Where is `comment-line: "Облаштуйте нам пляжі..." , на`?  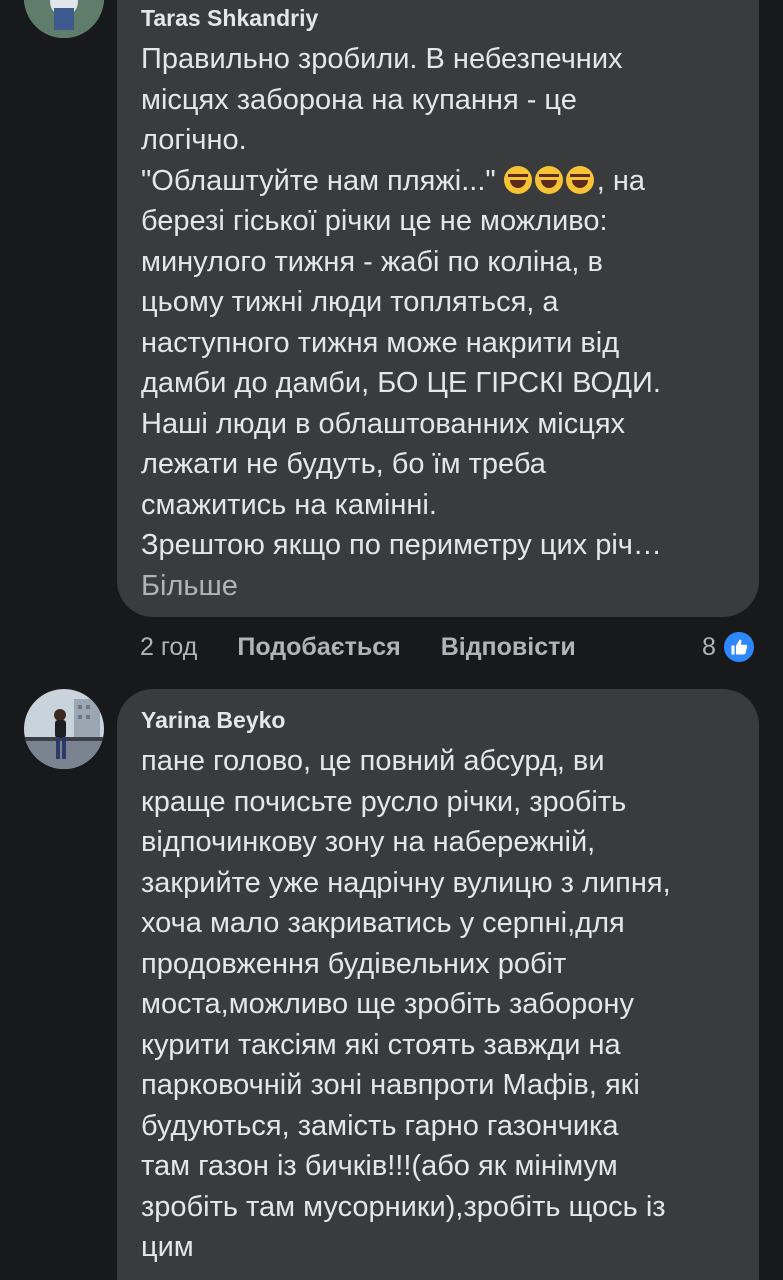
comment-line: "Облаштуйте нам пляжі..." , на is located at coordinates (401, 181).